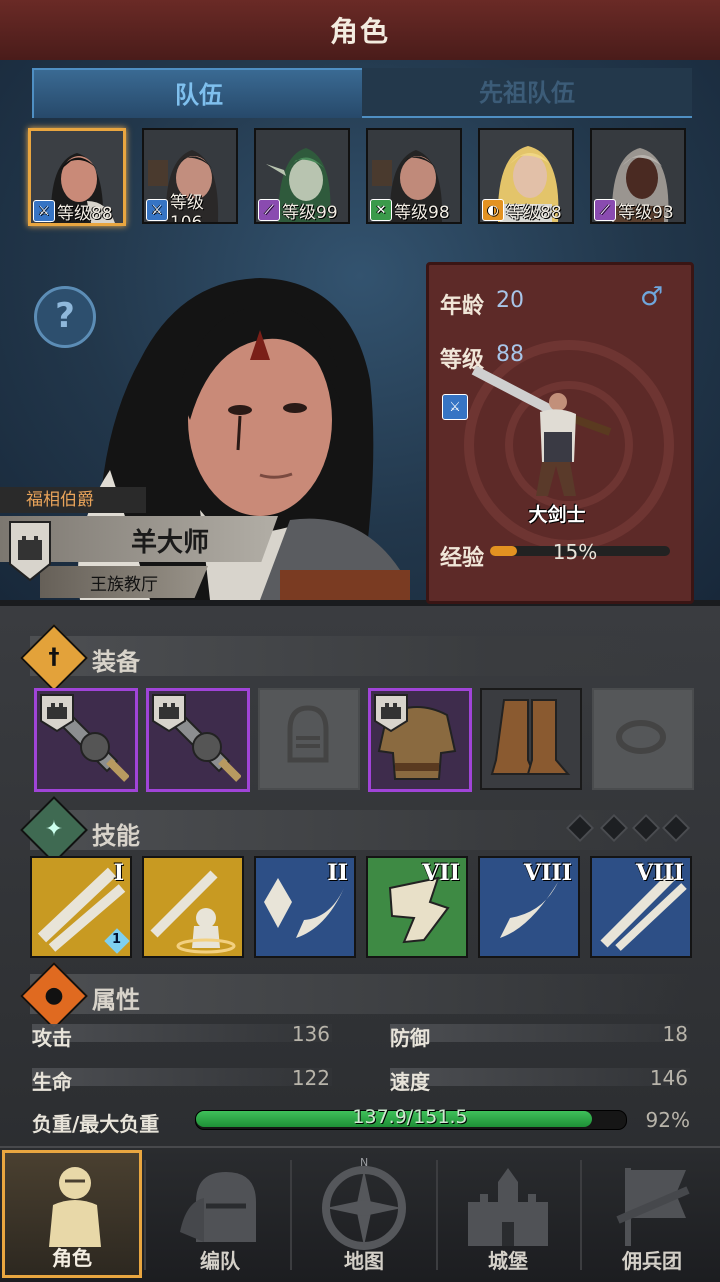 The image size is (720, 1282). Describe the element at coordinates (641, 907) in the screenshot. I see `skill-slot-6: VIII` at that location.